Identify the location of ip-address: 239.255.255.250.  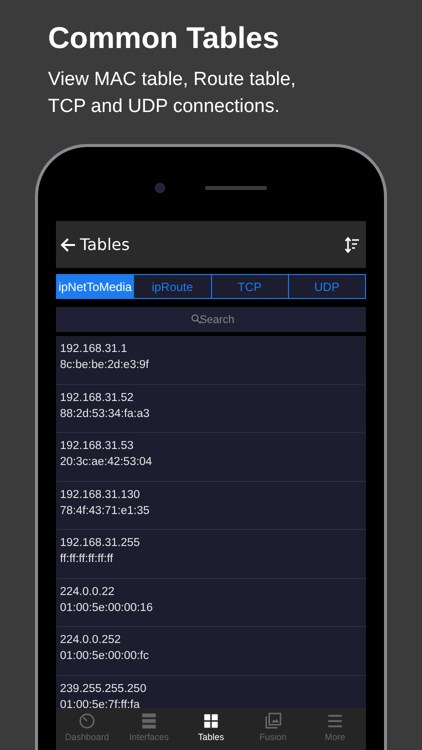
(104, 688).